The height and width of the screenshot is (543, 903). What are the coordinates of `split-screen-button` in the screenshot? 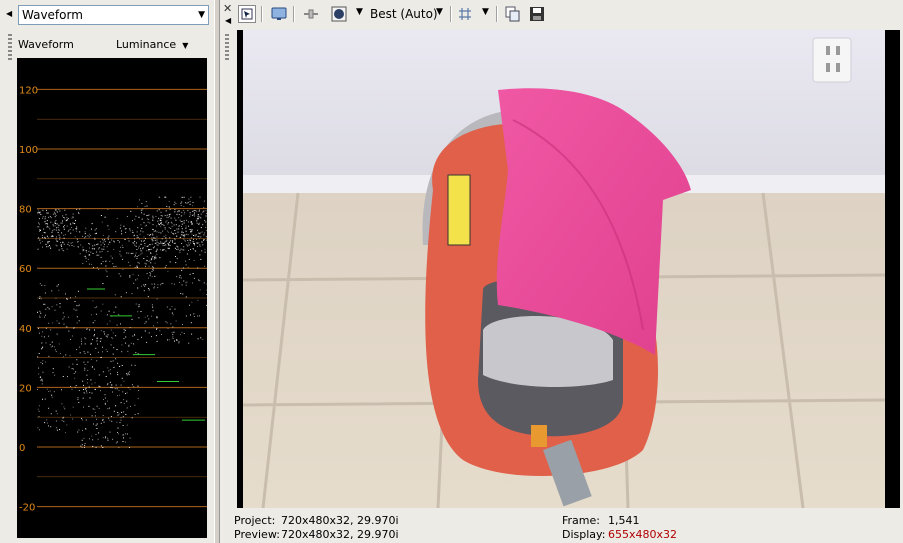 It's located at (311, 14).